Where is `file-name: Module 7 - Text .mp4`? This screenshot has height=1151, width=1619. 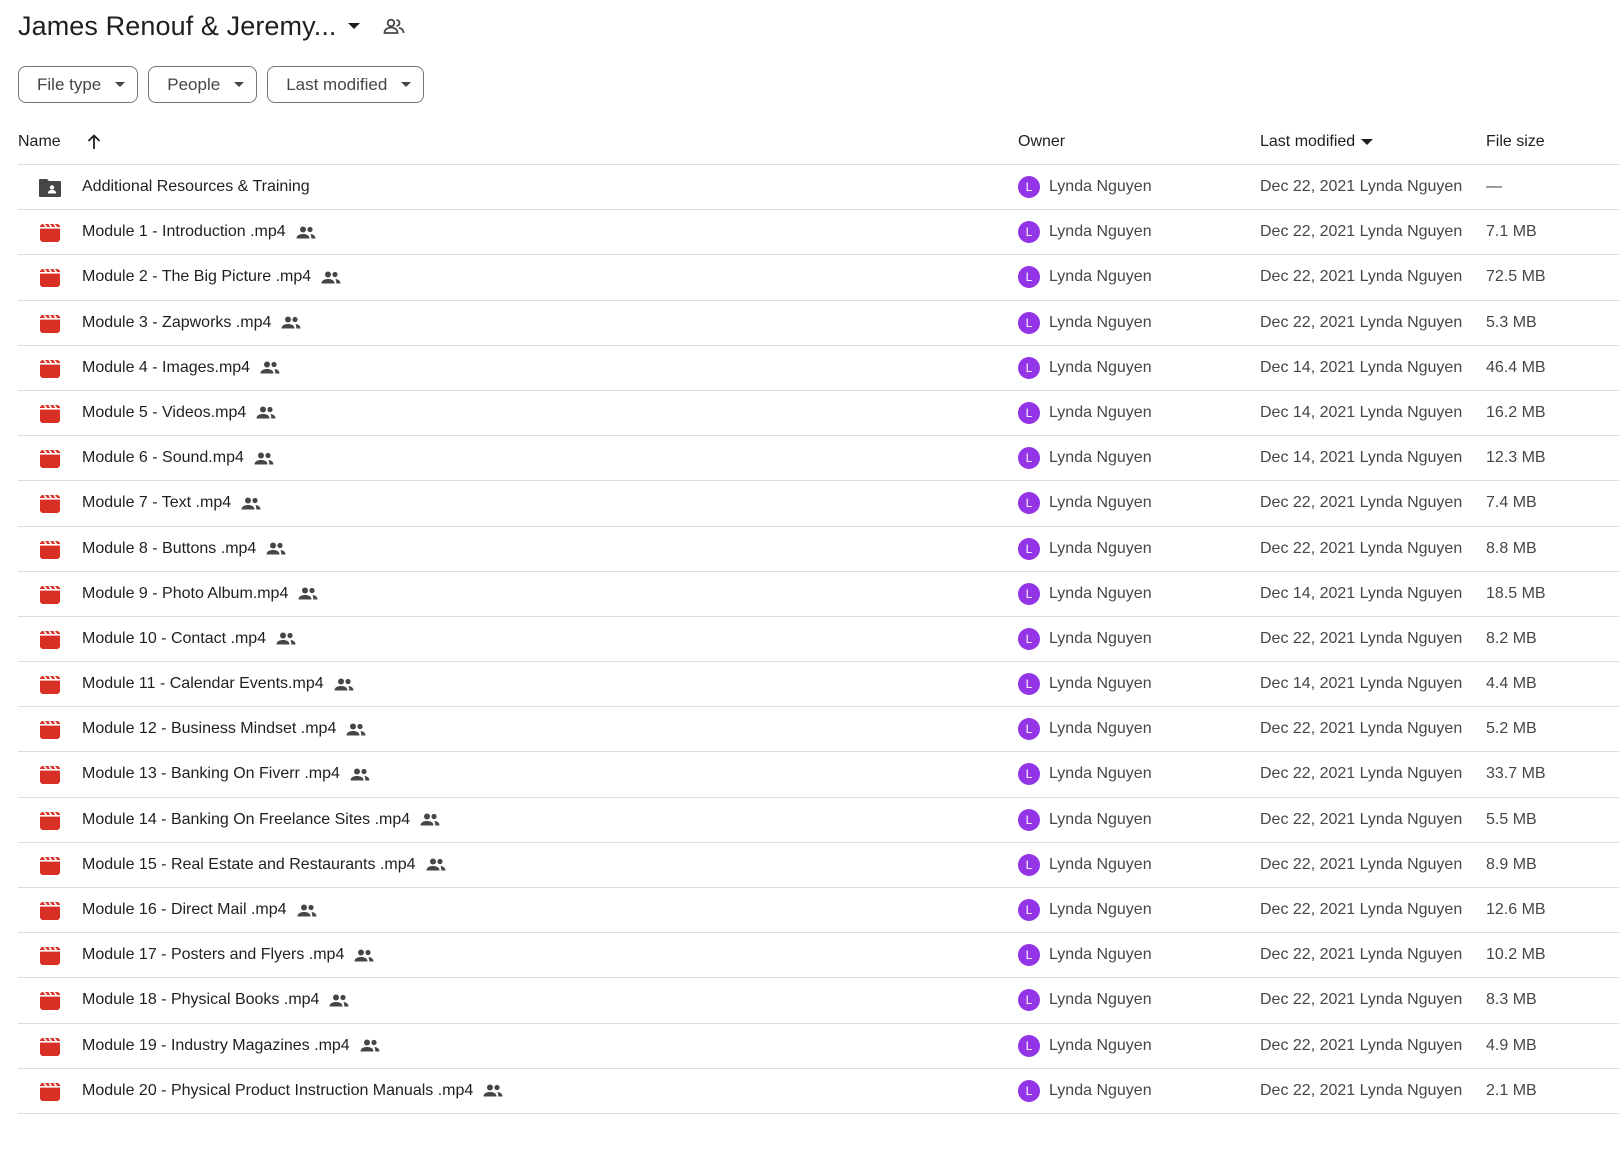
file-name: Module 7 - Text .mp4 is located at coordinates (171, 503).